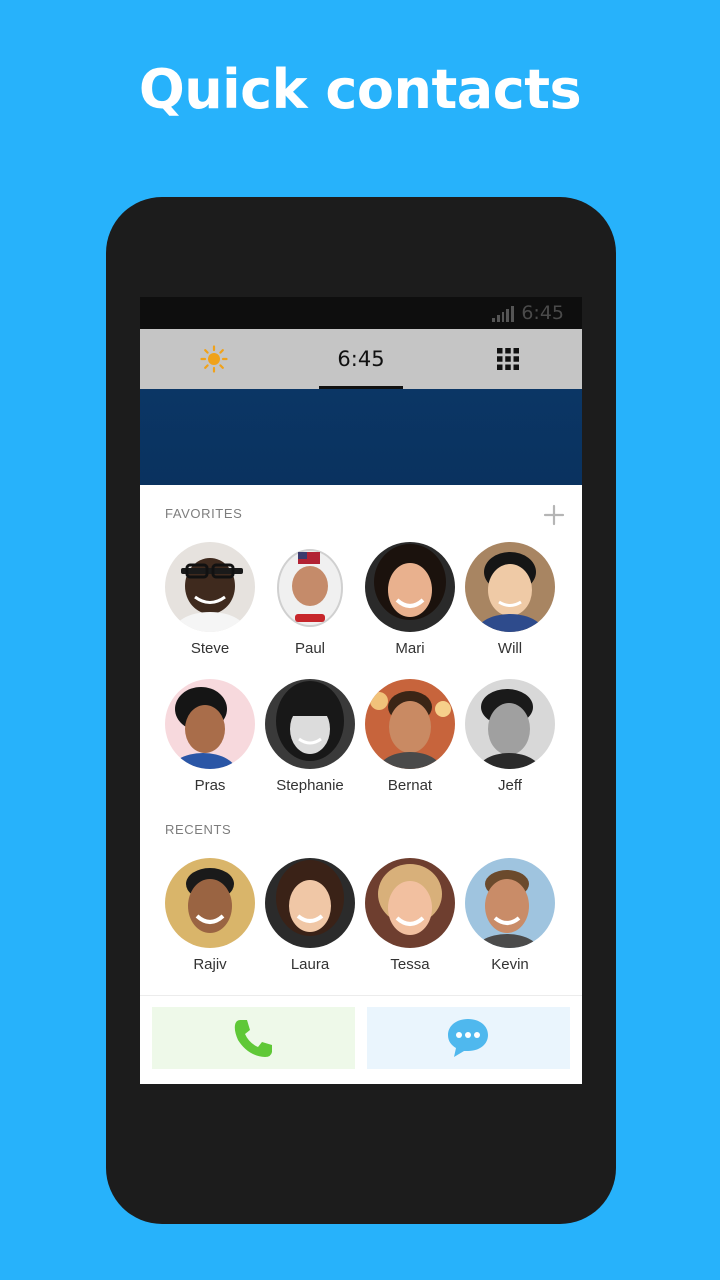  What do you see at coordinates (361, 995) in the screenshot?
I see `divider` at bounding box center [361, 995].